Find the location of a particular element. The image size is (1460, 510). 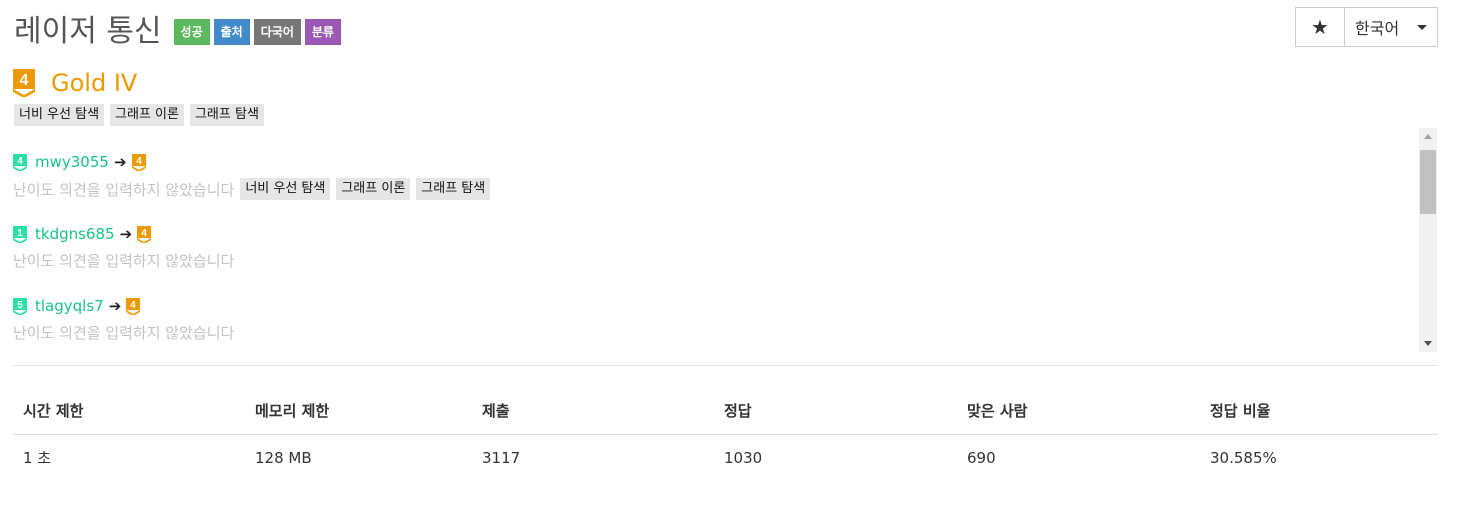

svg-text: 1 is located at coordinates (20, 233).